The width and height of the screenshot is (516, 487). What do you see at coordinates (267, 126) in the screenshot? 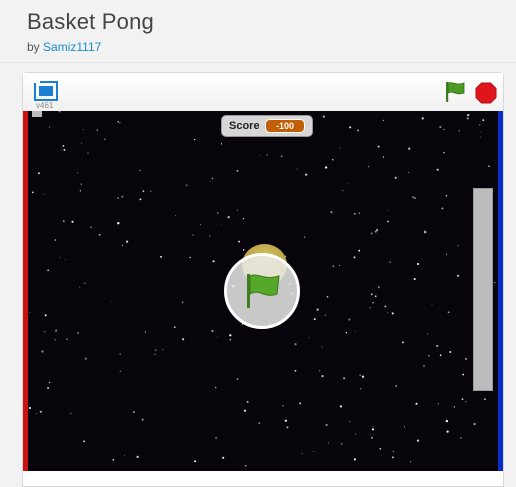
I see `score-monitor: Score -100` at bounding box center [267, 126].